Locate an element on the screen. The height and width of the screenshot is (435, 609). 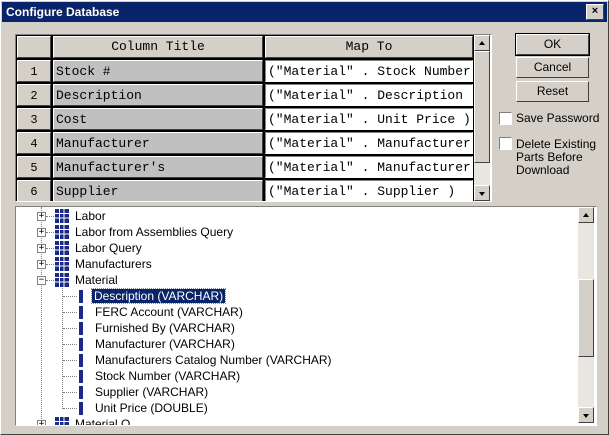
row-number: 1 is located at coordinates (34, 71).